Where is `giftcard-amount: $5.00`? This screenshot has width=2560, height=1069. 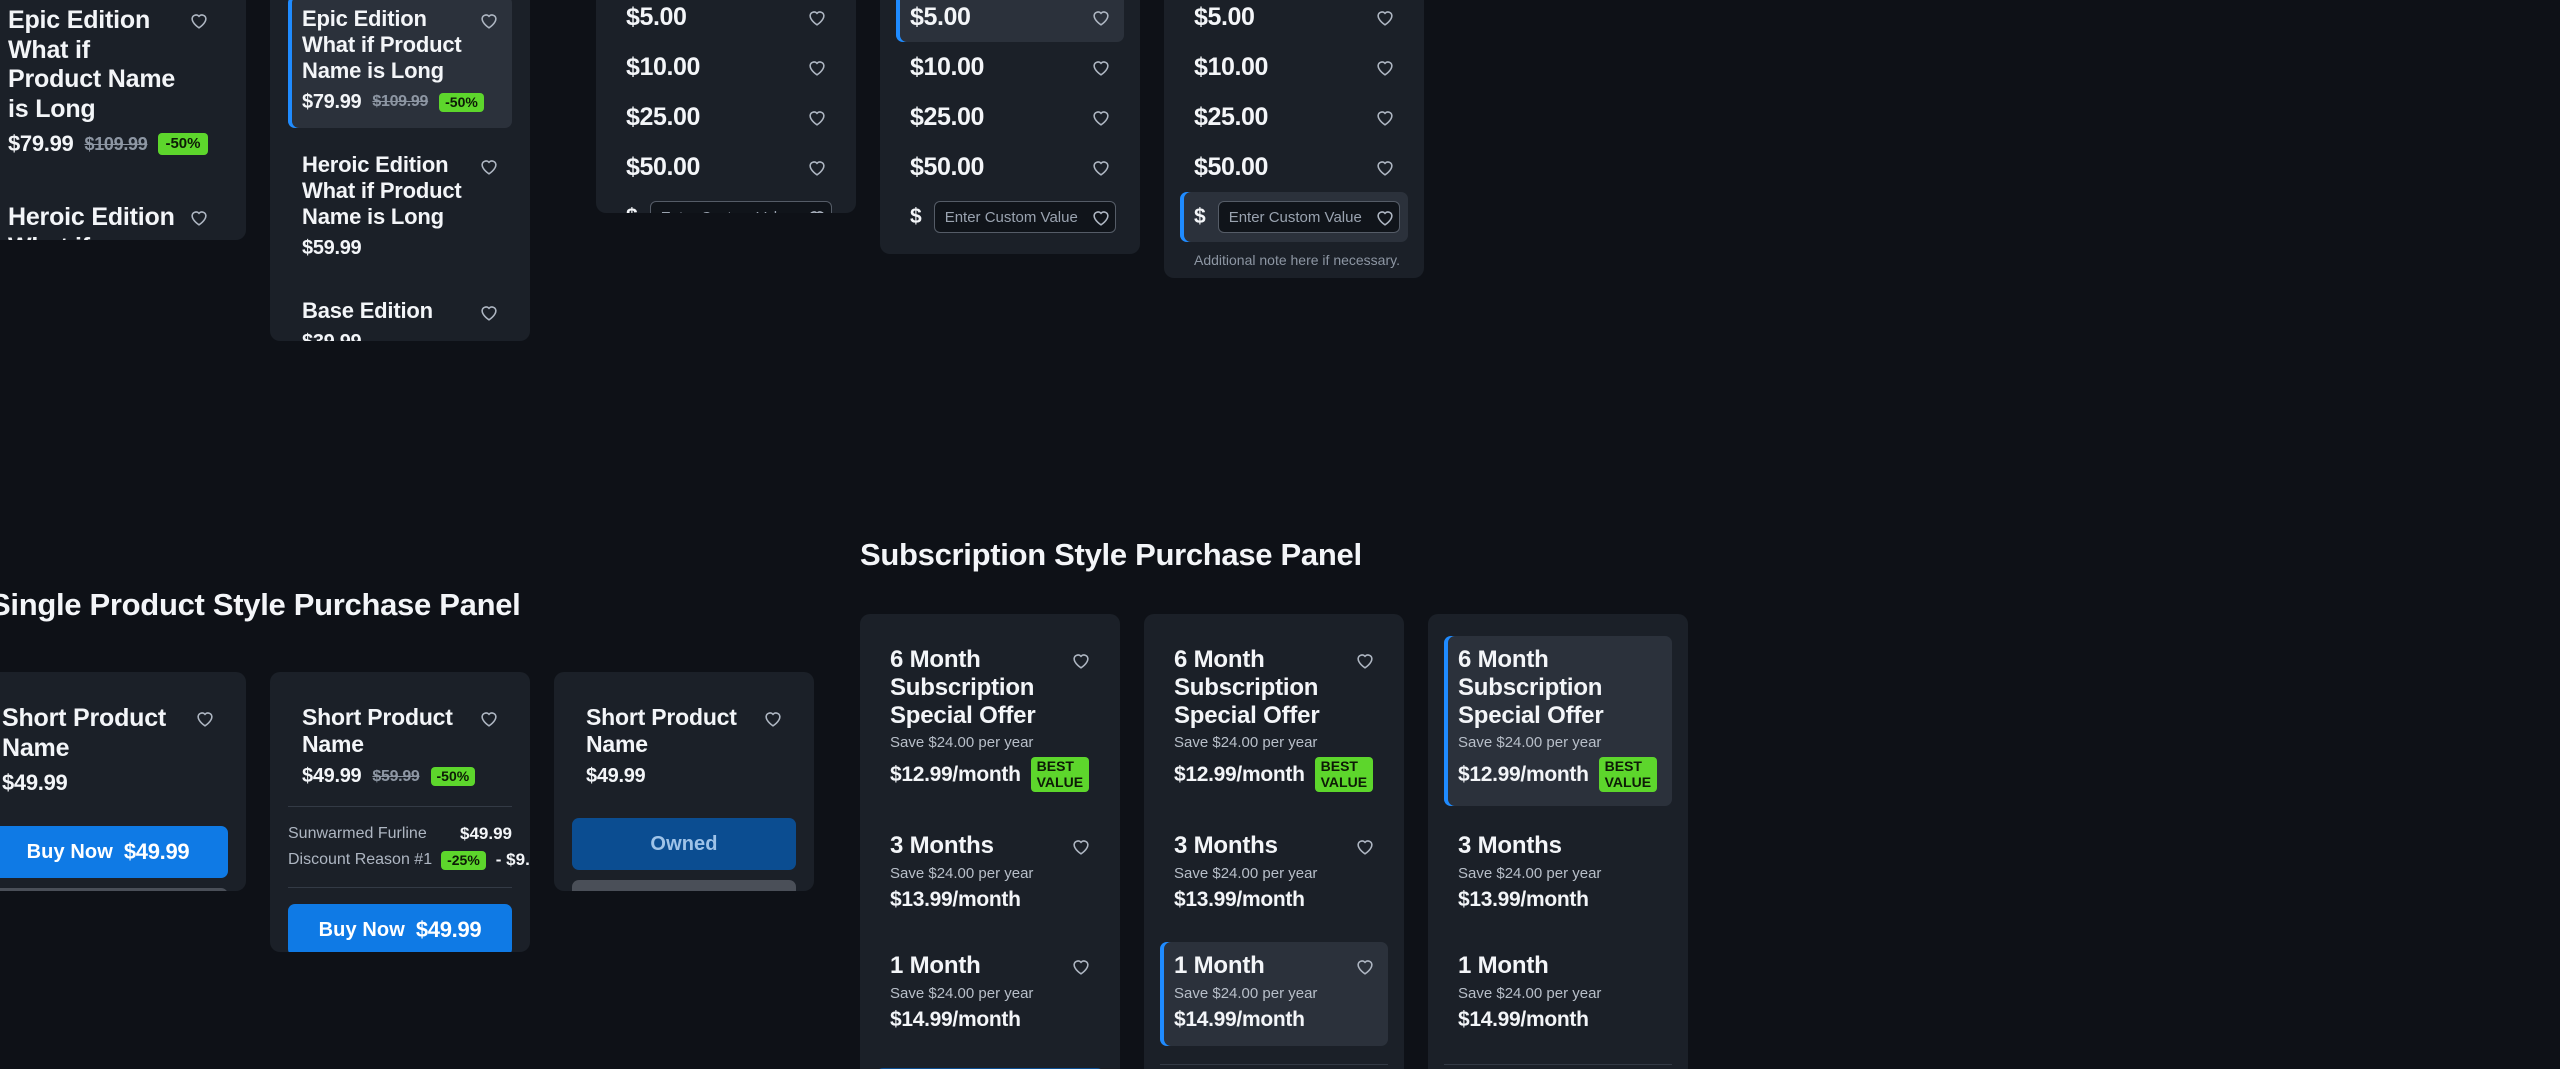
giftcard-amount: $5.00 is located at coordinates (940, 16).